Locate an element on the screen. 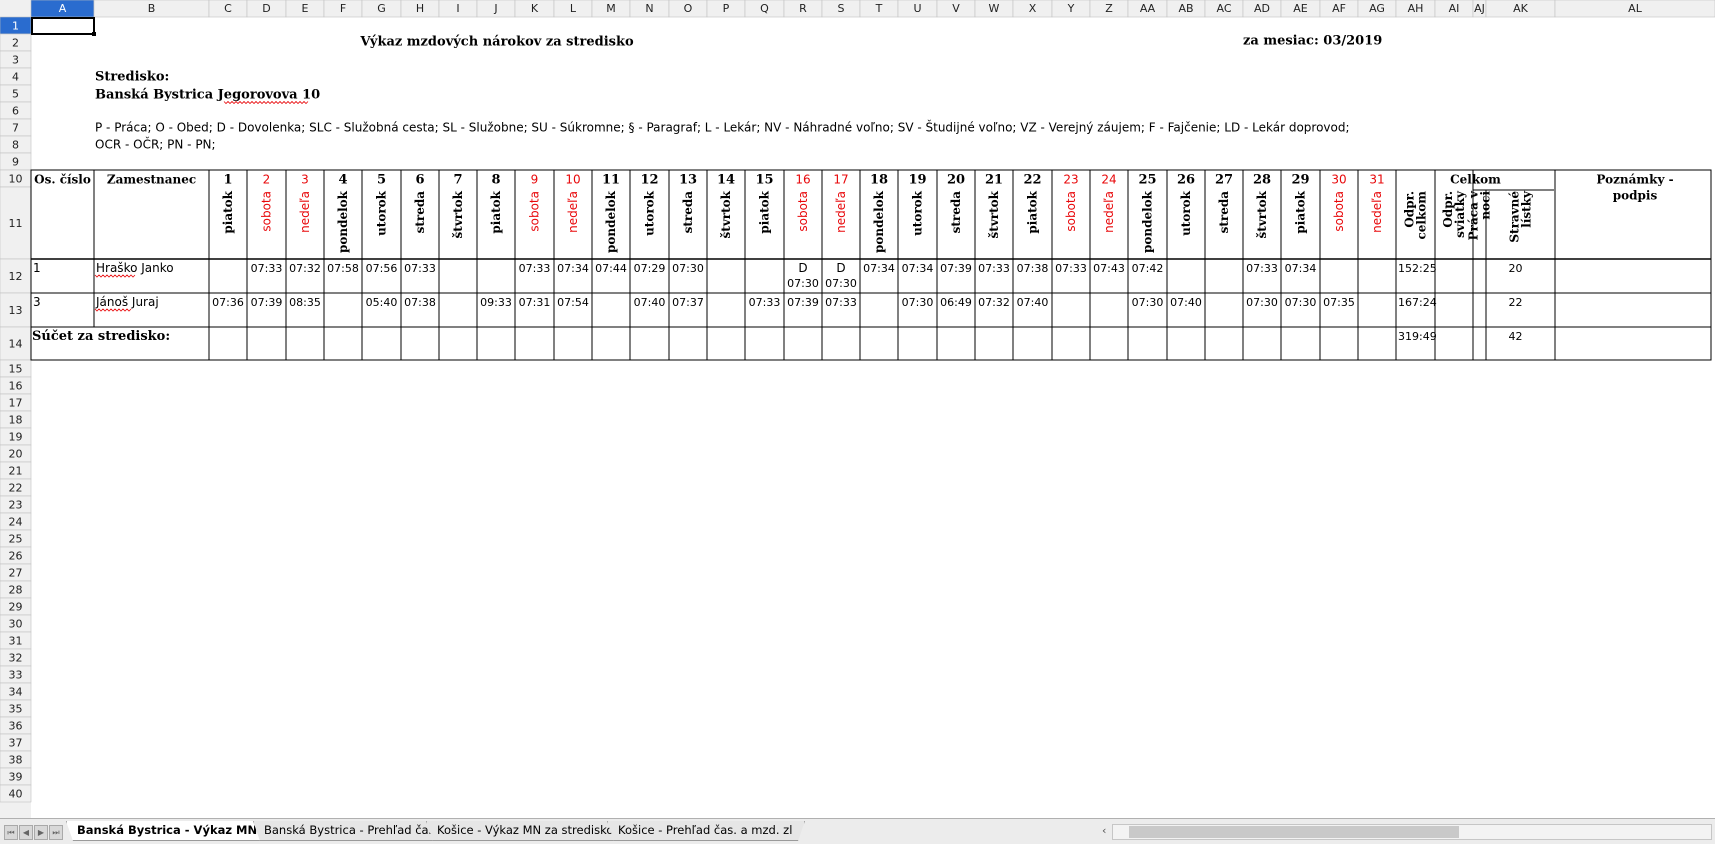 The height and width of the screenshot is (859, 1715). day-hours: 07:29 is located at coordinates (650, 268).